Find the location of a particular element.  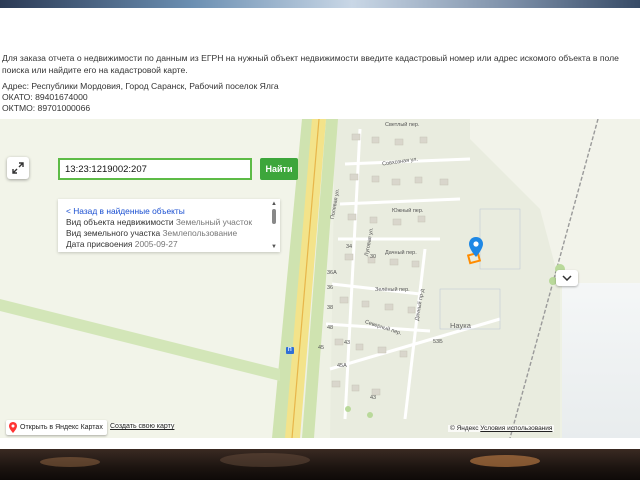

info-label: Вид объекта недвижимости is located at coordinates (120, 222).